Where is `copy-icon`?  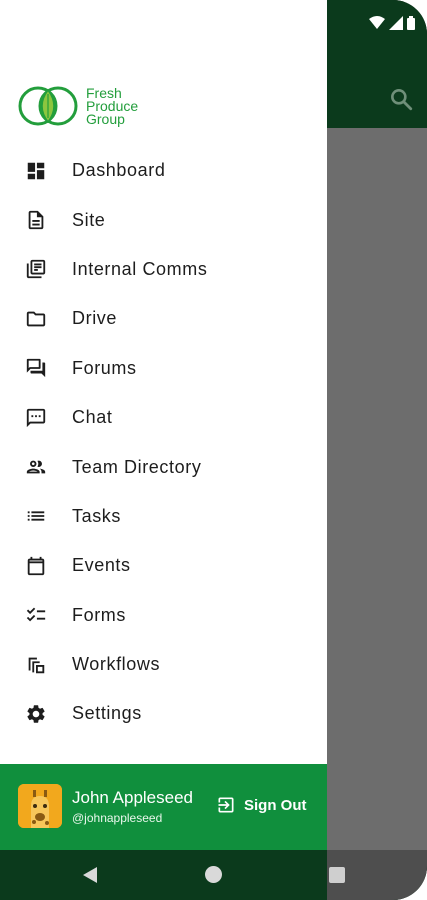 copy-icon is located at coordinates (36, 269).